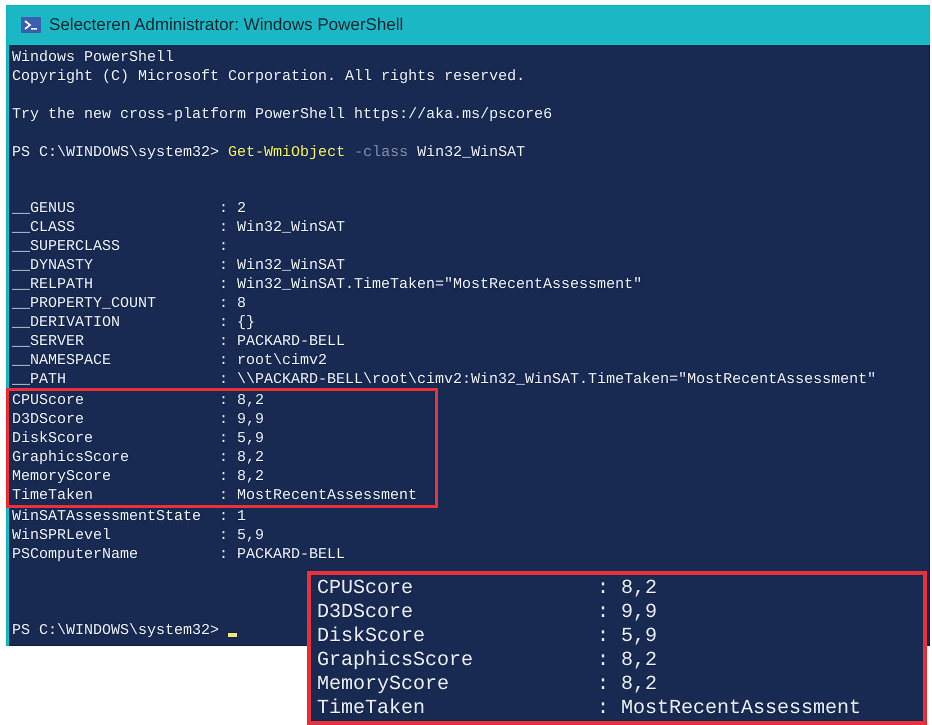  What do you see at coordinates (53, 284) in the screenshot?
I see `property-name: __RELPATH` at bounding box center [53, 284].